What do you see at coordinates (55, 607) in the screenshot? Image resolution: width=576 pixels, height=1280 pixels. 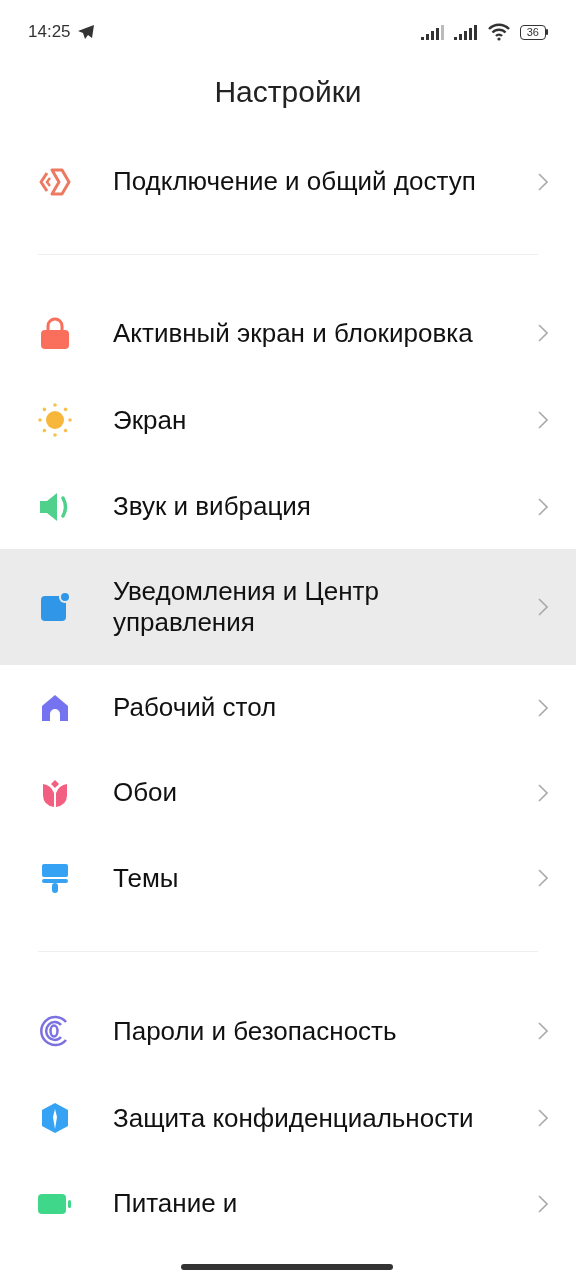 I see `notification-icon` at bounding box center [55, 607].